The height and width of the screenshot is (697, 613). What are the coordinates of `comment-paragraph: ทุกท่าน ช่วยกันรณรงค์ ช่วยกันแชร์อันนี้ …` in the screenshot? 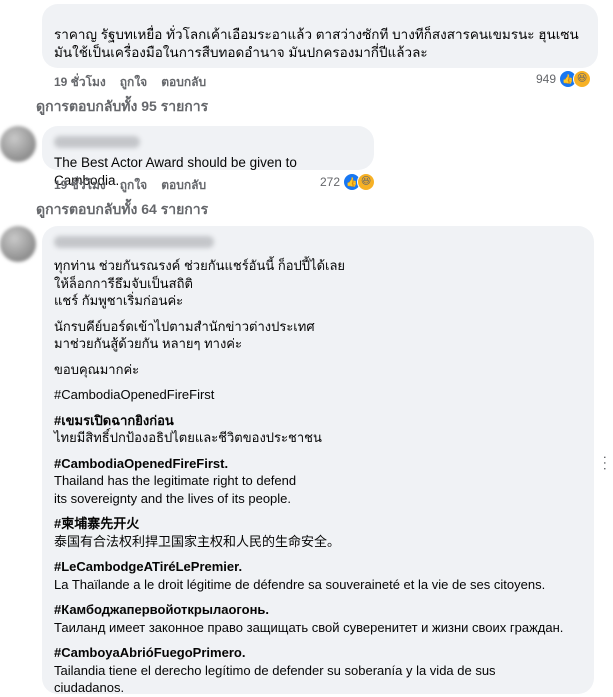 It's located at (200, 283).